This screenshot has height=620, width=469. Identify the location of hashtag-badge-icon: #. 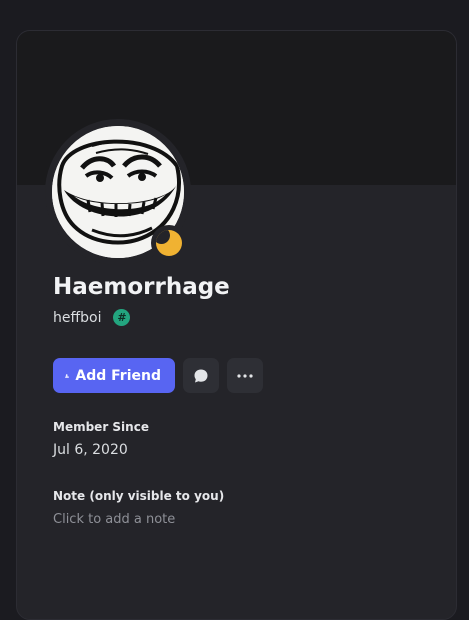
(121, 317).